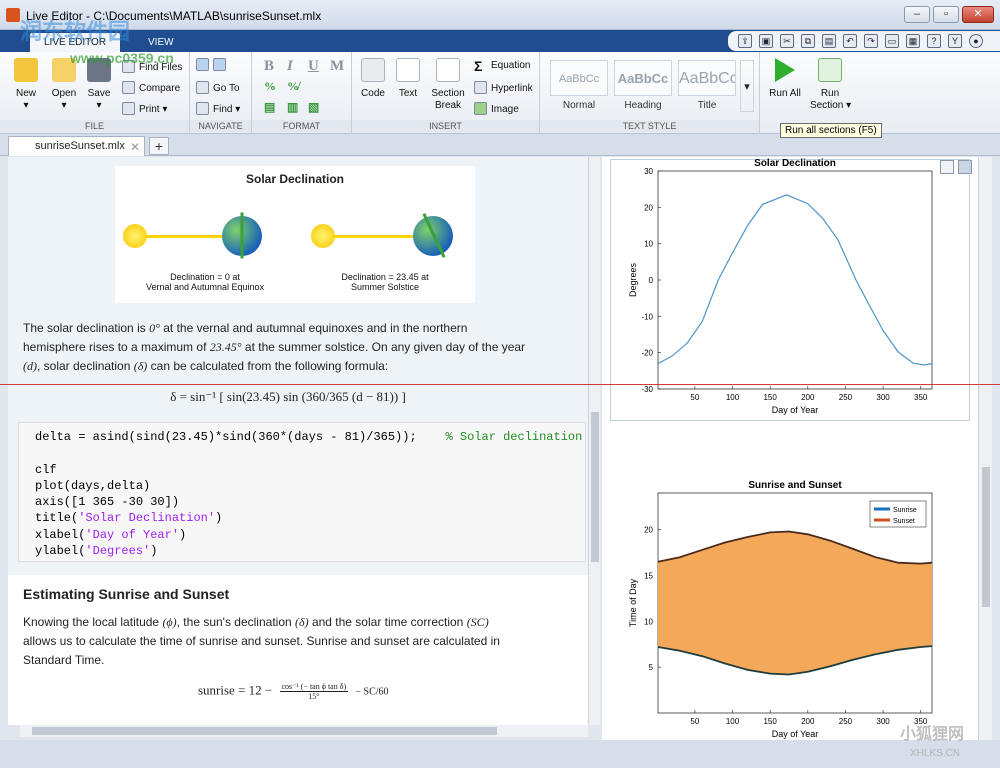 The image size is (1000, 768). I want to click on chart-title: Solar Declination, so click(795, 163).